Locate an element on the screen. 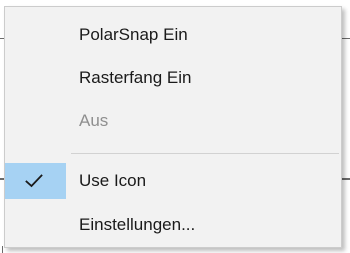 The image size is (350, 253). menu-item-polarsnap-on: PolarSnap Ein is located at coordinates (173, 35).